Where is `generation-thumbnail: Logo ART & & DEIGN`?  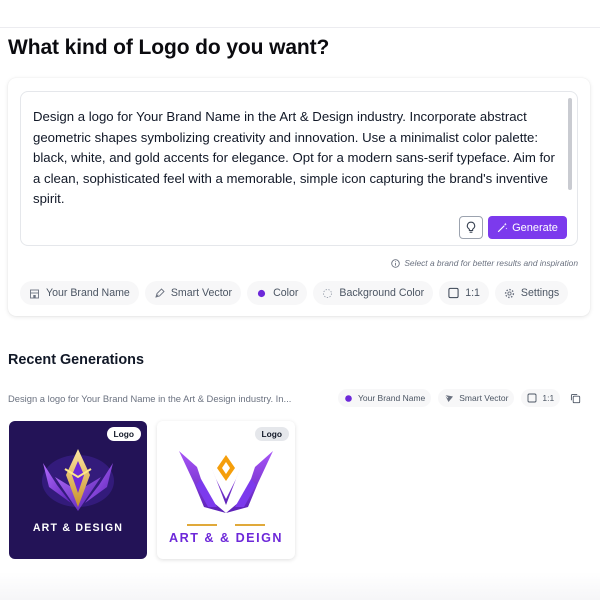 generation-thumbnail: Logo ART & & DEIGN is located at coordinates (226, 490).